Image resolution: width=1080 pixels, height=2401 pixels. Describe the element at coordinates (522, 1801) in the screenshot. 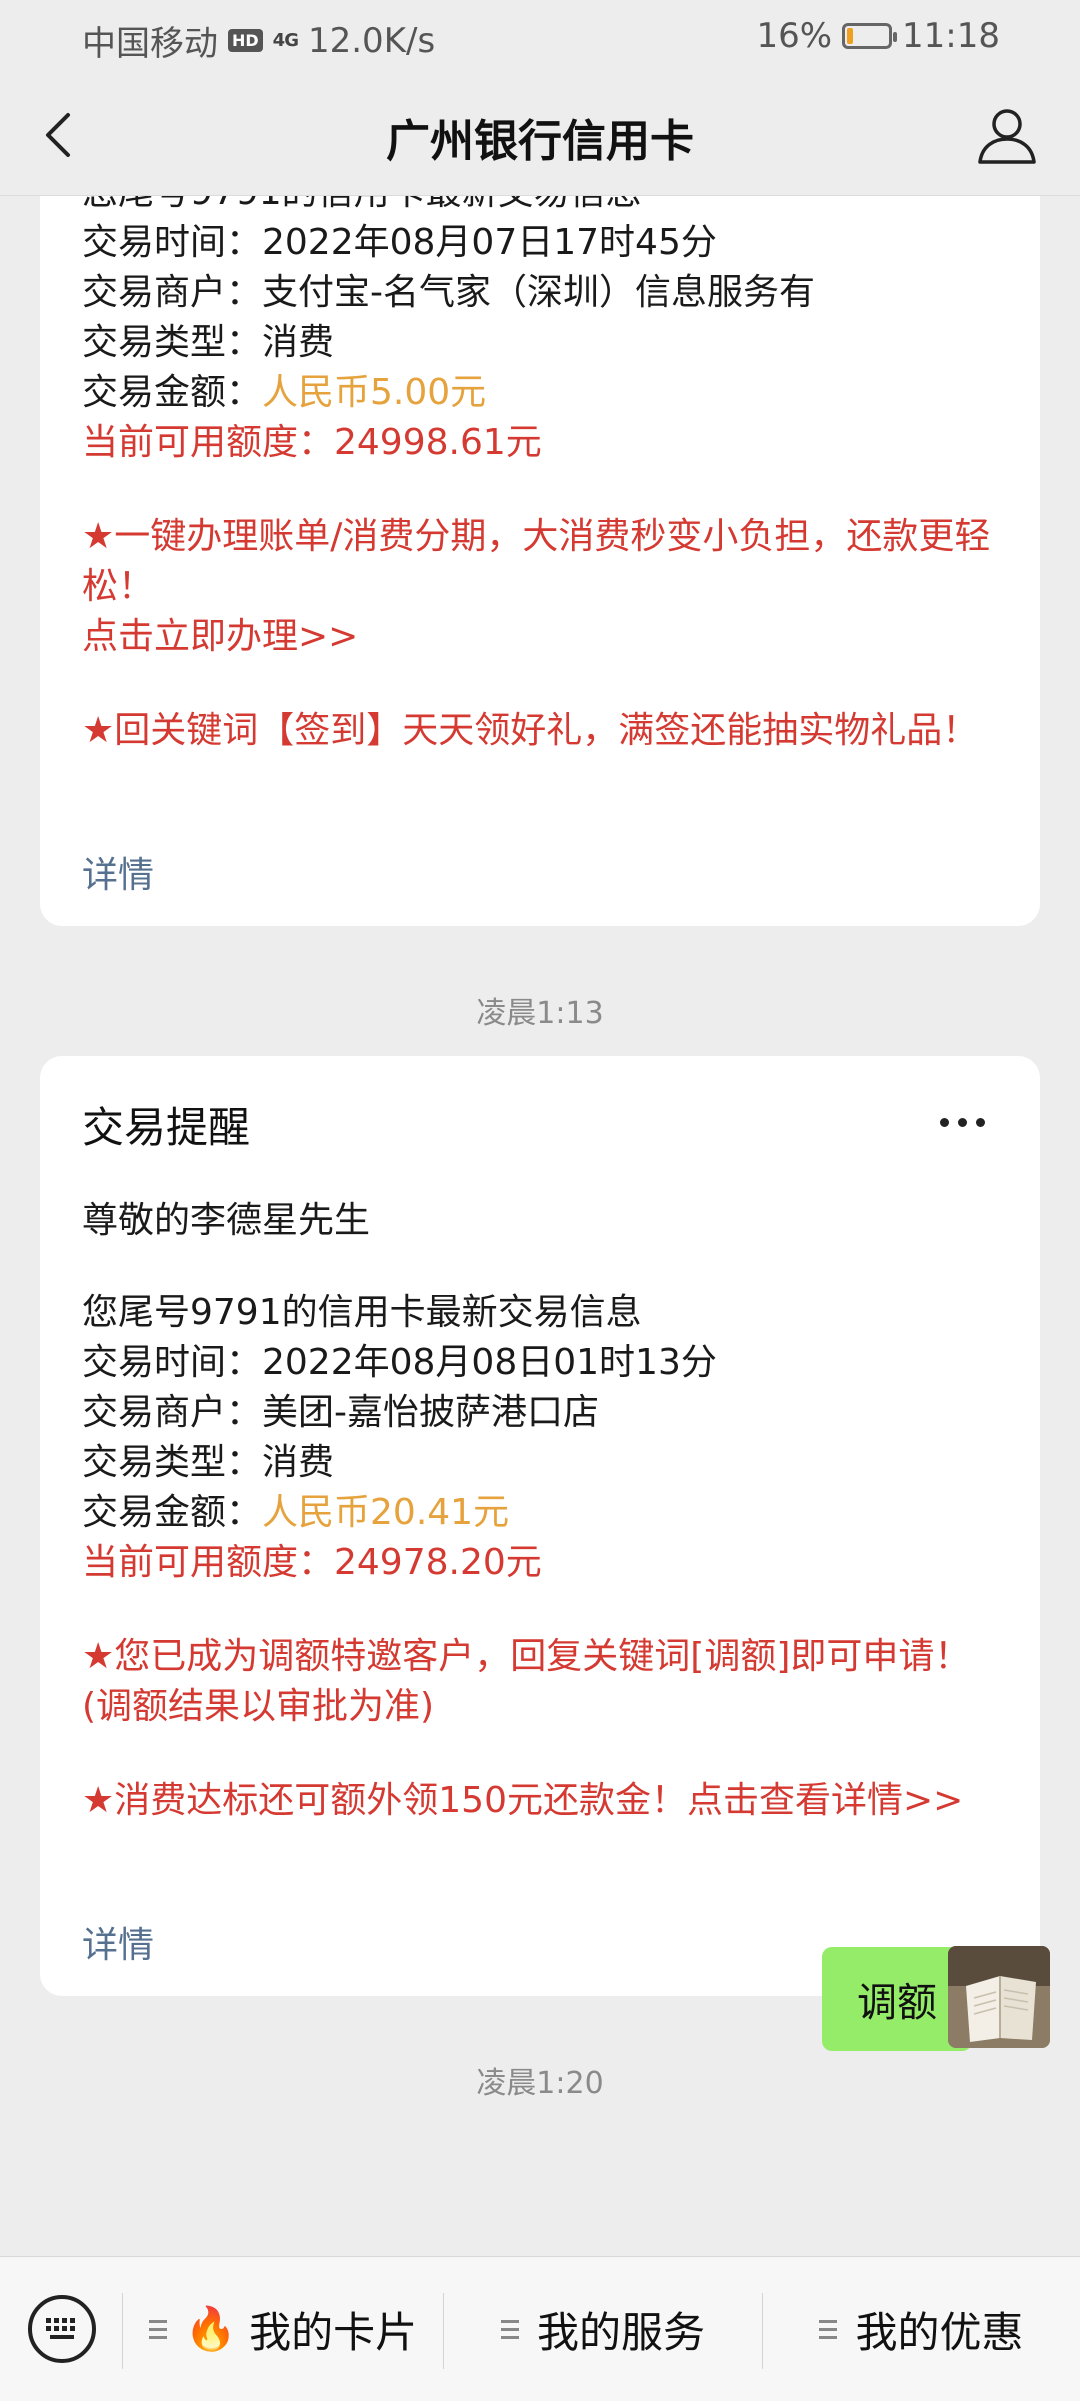

I see `promo-cashback-link: ★消费达标还可额外领150元还款金！点击查看详情>>` at that location.